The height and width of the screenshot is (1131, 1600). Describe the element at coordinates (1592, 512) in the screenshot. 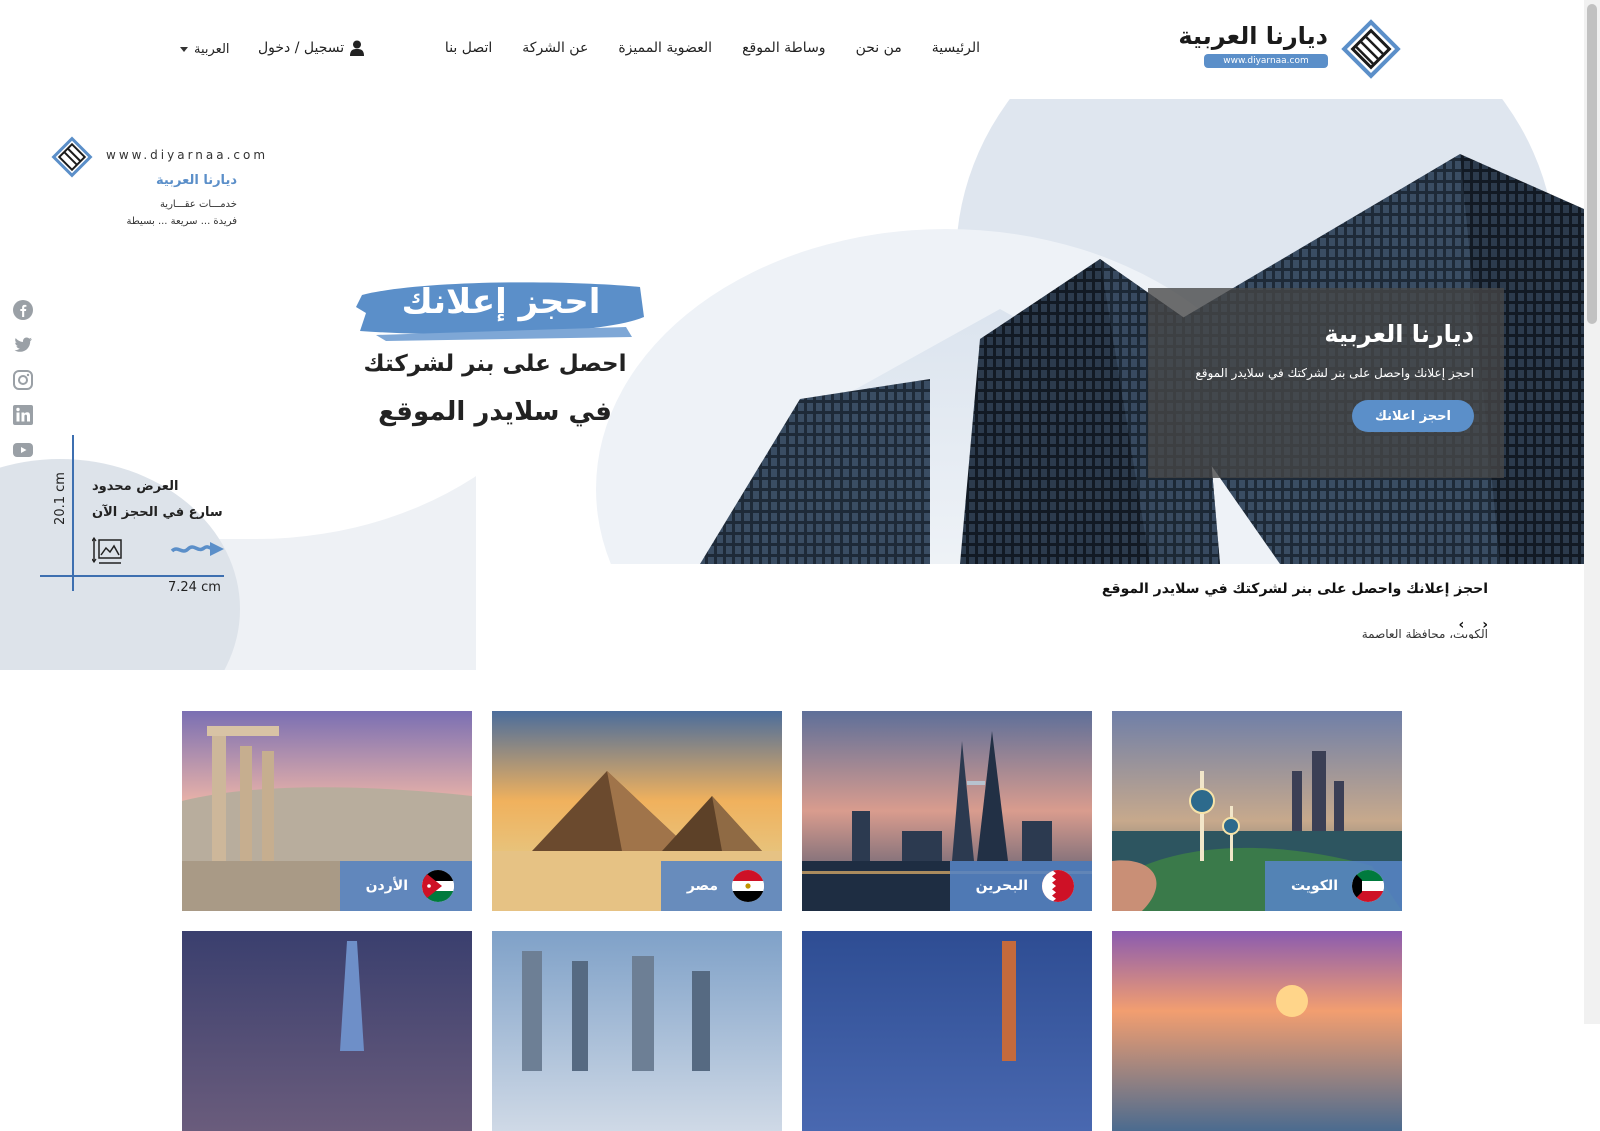

I see `page-scrollbar` at that location.